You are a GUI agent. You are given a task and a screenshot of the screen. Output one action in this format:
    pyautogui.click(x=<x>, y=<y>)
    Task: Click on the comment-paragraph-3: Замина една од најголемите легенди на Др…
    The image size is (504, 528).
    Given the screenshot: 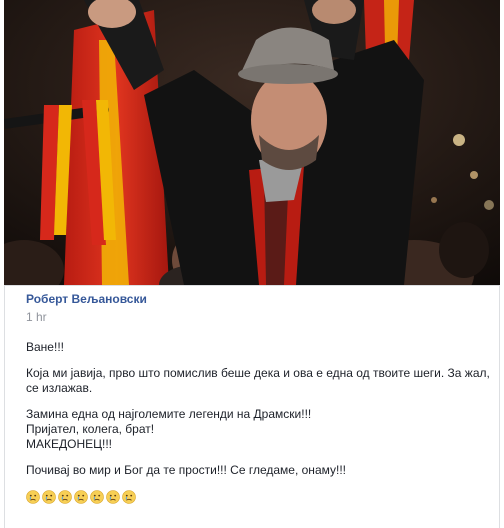 What is the action you would take?
    pyautogui.click(x=261, y=429)
    